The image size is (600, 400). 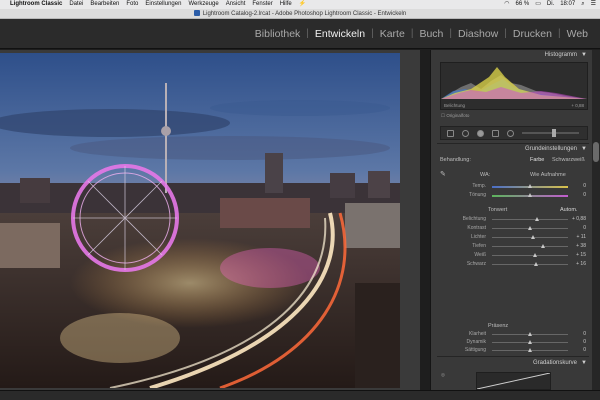 I want to click on treatment-color-option: Farbe, so click(x=537, y=160).